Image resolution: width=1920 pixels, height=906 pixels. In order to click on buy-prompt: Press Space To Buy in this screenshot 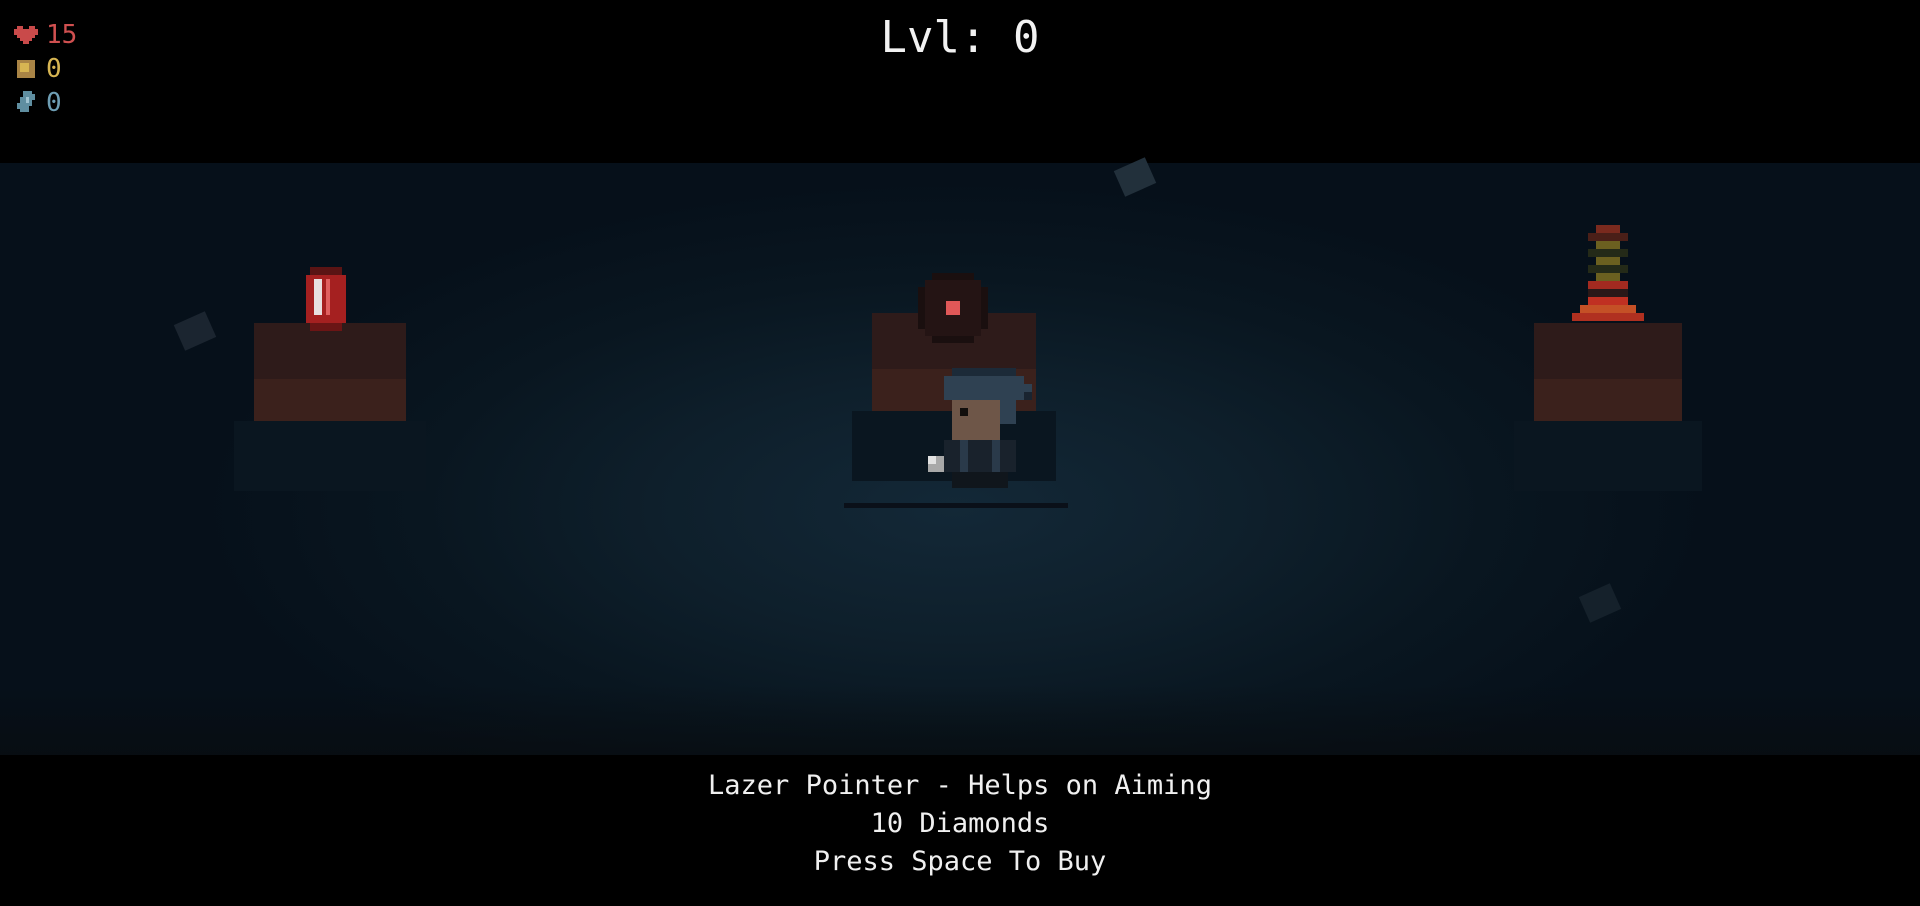, I will do `click(960, 861)`.